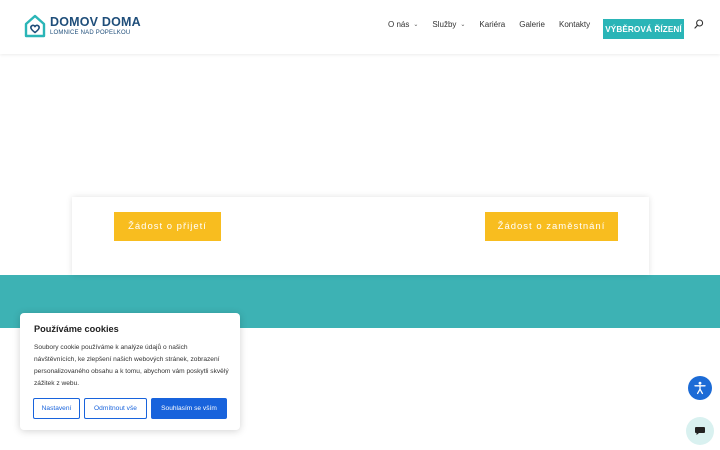 The width and height of the screenshot is (720, 450). I want to click on vyberova-rizeni-button: VÝBĚROVÁ ŘÍZENÍ, so click(643, 29).